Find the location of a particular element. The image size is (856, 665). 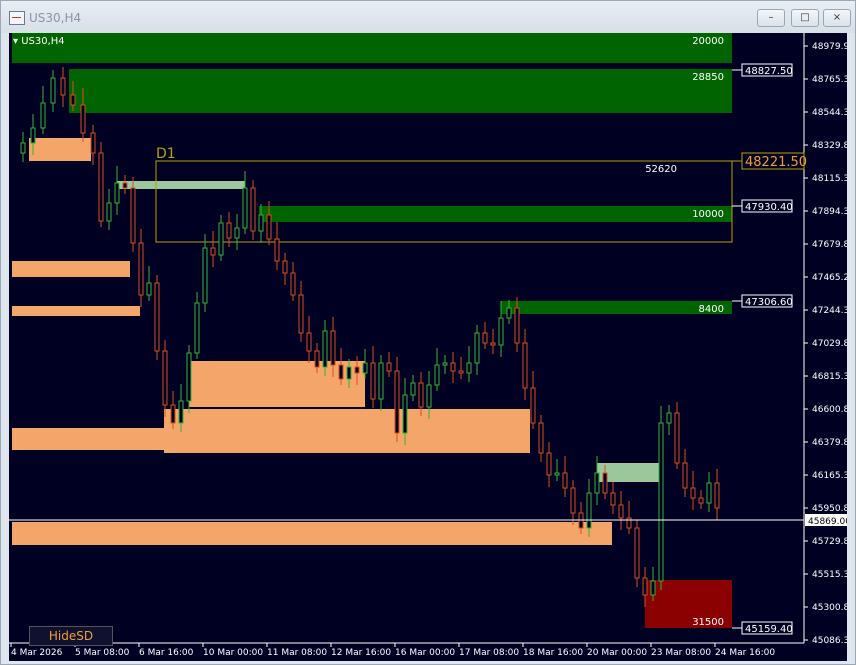

price-tick-label: 45515.30 is located at coordinates (829, 575).